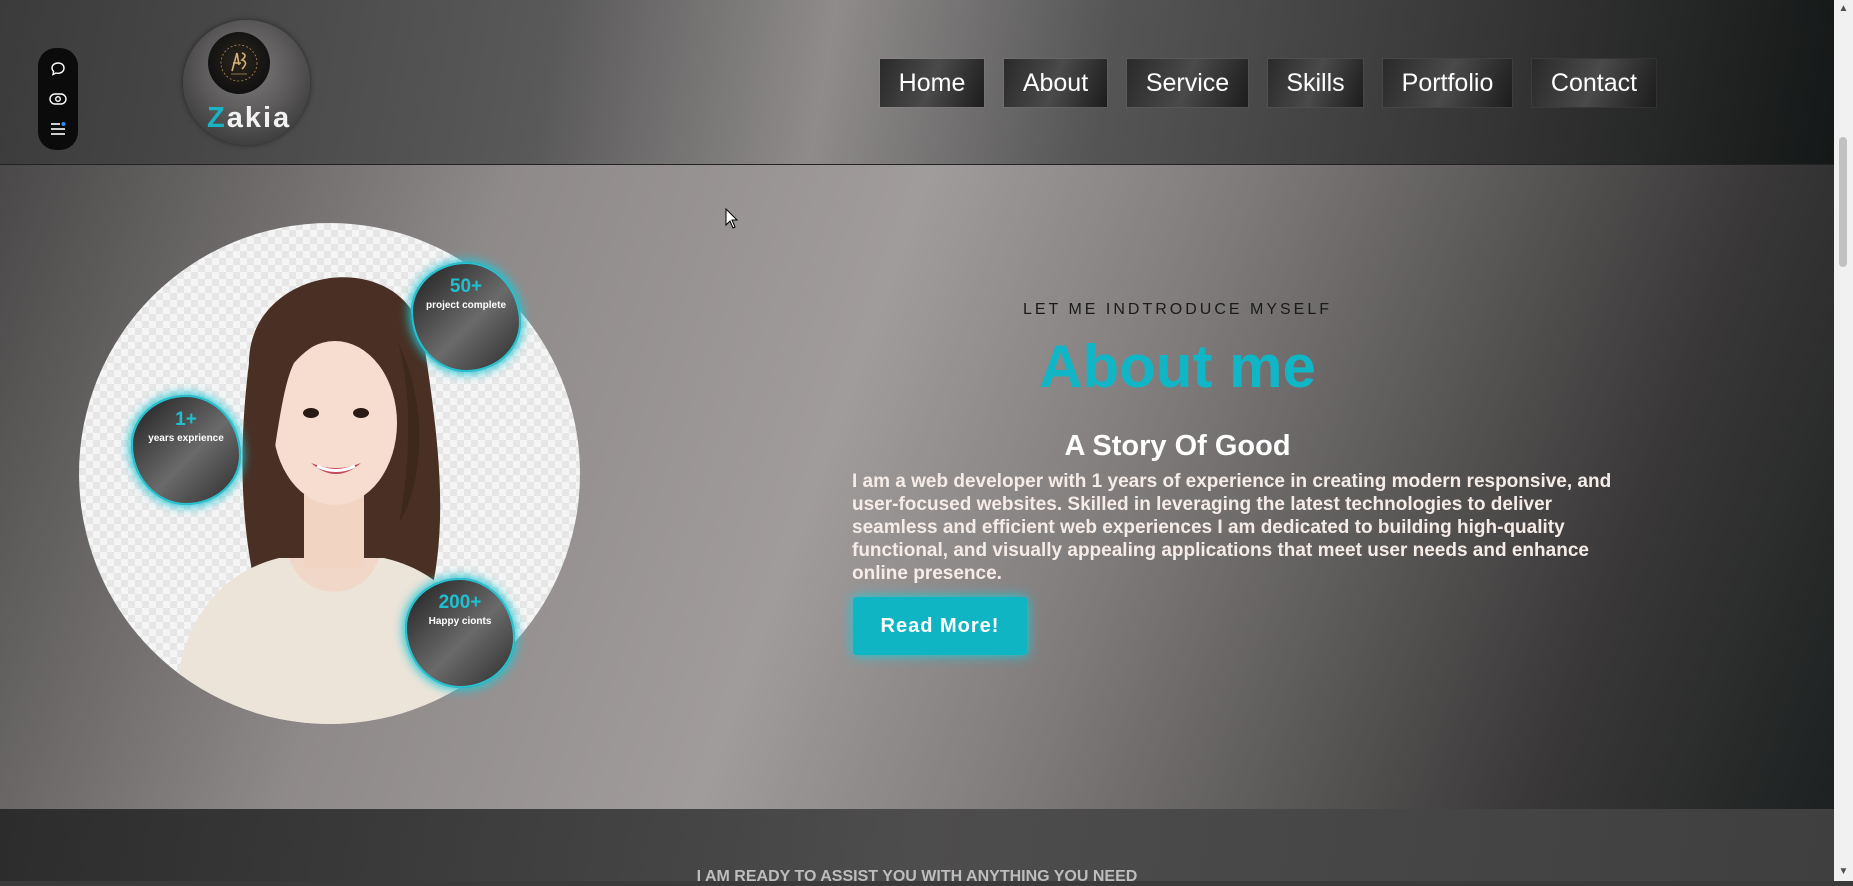 The width and height of the screenshot is (1853, 886). Describe the element at coordinates (1055, 83) in the screenshot. I see `nav-about: About` at that location.